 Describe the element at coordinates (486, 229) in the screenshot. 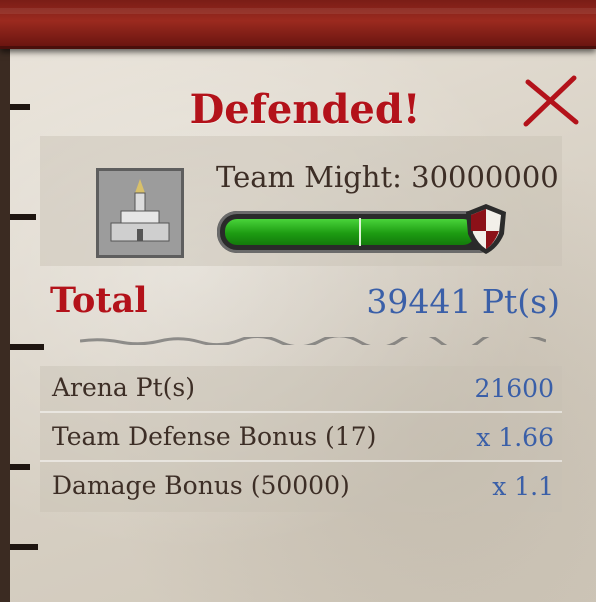

I see `shield-icon` at that location.